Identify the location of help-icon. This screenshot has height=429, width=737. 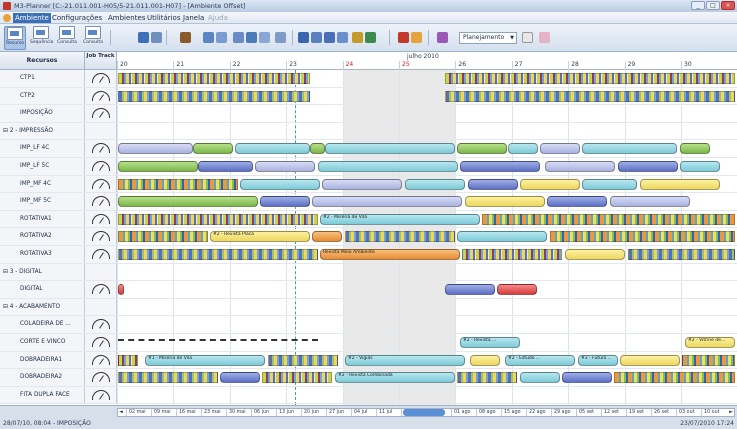
(544, 37).